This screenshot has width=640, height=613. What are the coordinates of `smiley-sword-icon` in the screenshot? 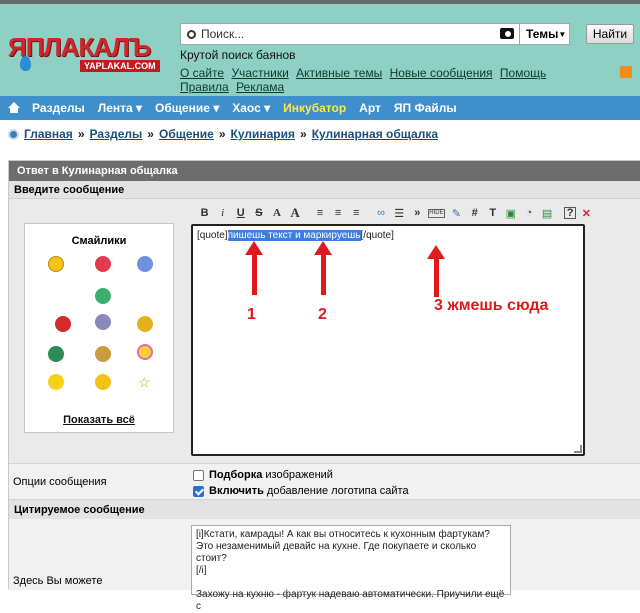 It's located at (145, 324).